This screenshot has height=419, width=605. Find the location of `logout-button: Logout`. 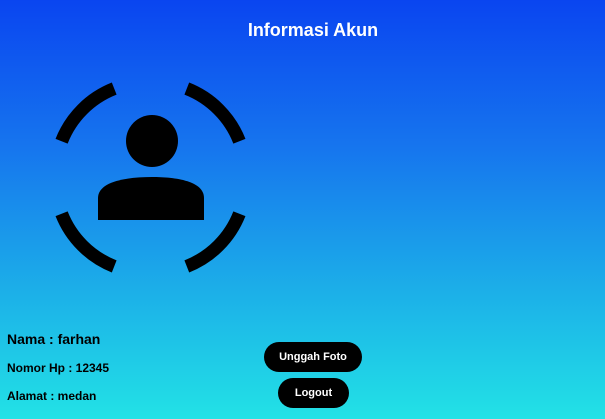

logout-button: Logout is located at coordinates (313, 393).